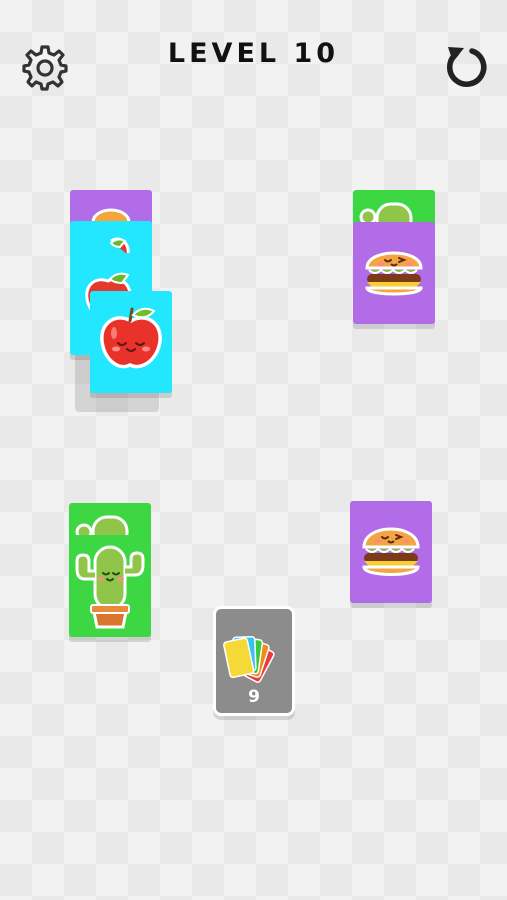  Describe the element at coordinates (253, 53) in the screenshot. I see `level-title: LEVEL 10` at that location.